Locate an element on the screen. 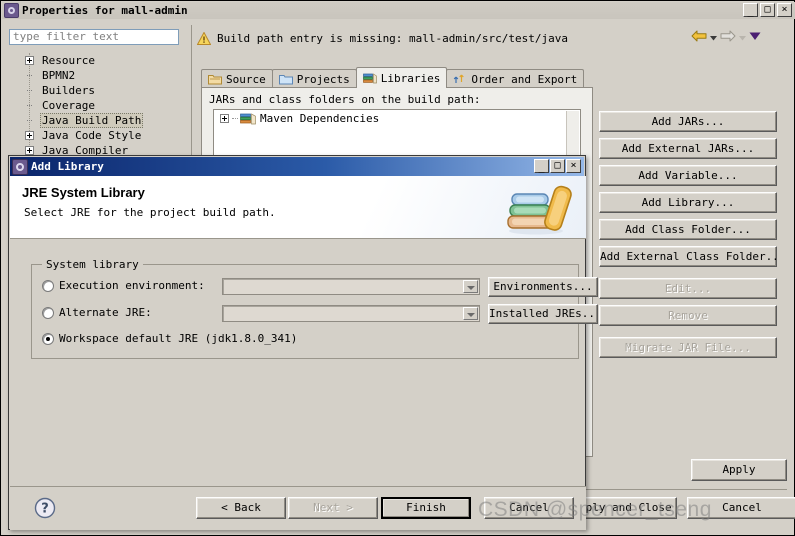 This screenshot has height=536, width=795. add-library-cancel-button: Cancel is located at coordinates (529, 508).